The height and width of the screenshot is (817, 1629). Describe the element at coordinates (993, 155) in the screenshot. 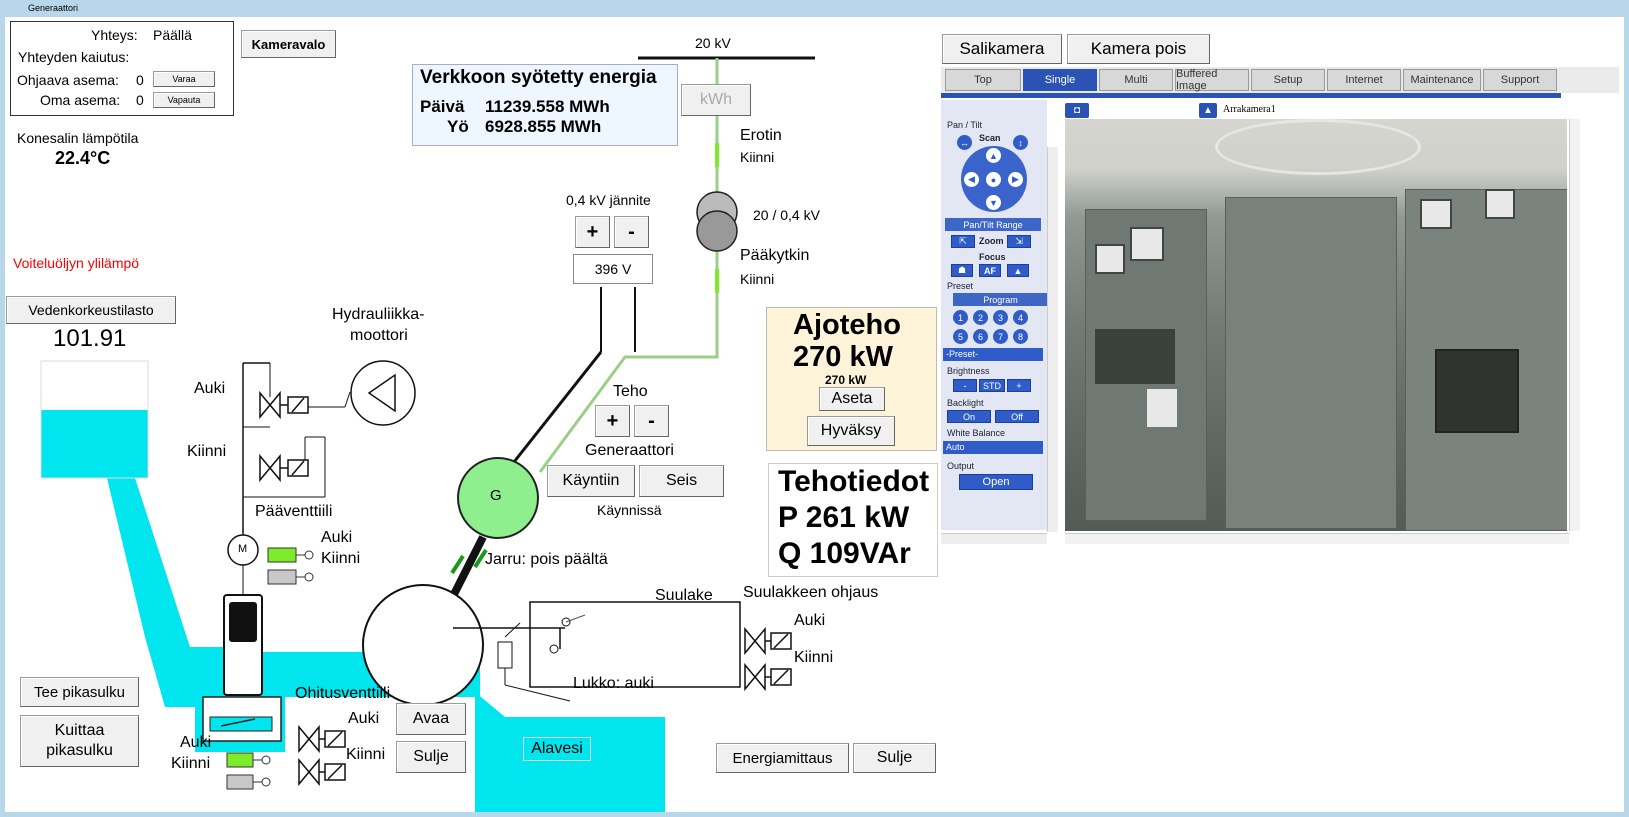

I see `tilt-up-icon: ▲` at that location.